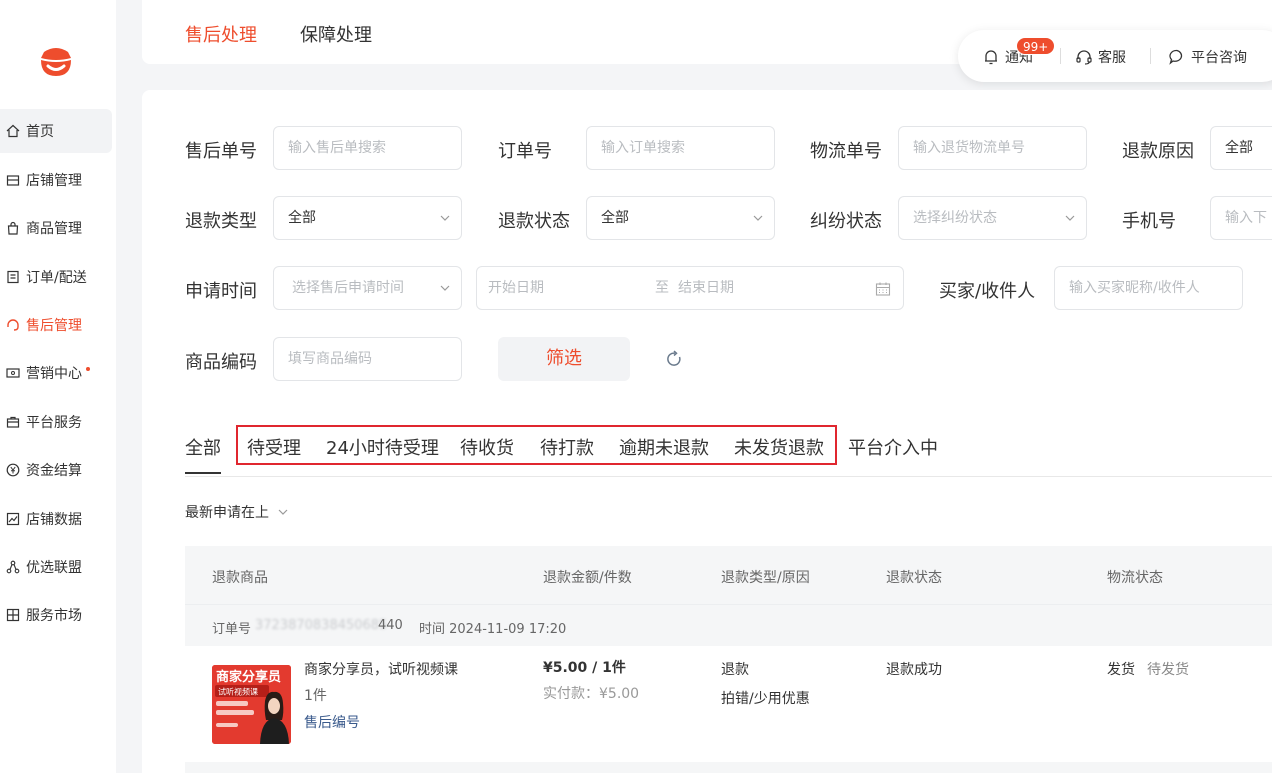 This screenshot has width=1272, height=773. I want to click on tab-after-sales: 售后处理, so click(221, 34).